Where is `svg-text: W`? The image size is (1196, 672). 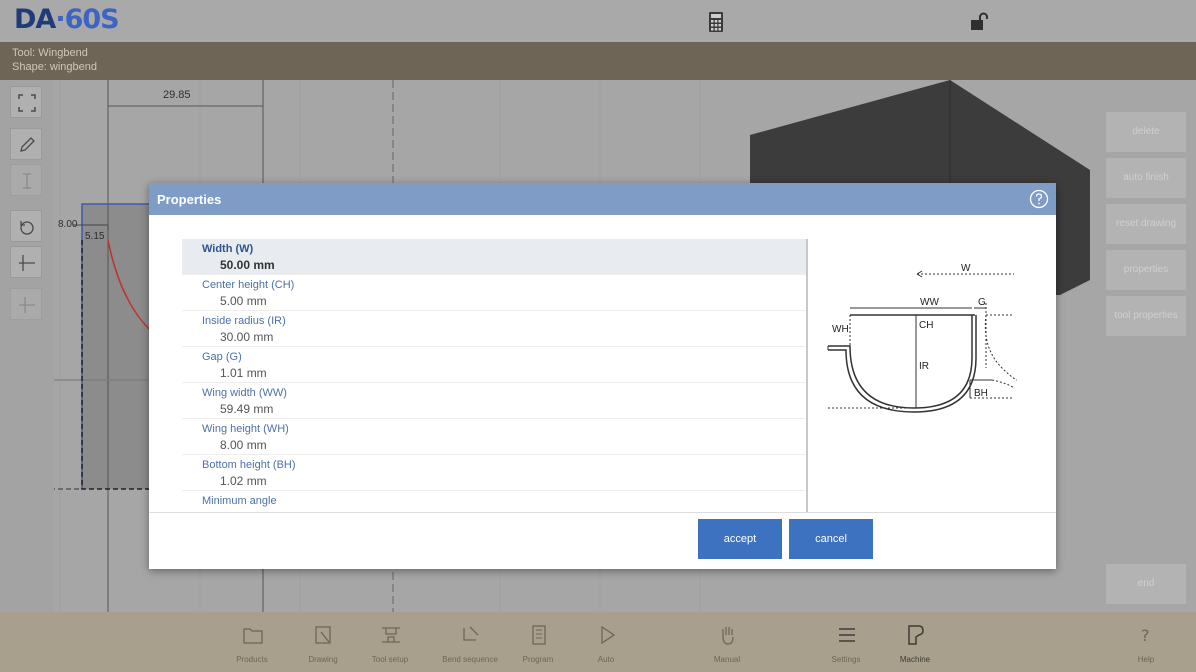 svg-text: W is located at coordinates (966, 268).